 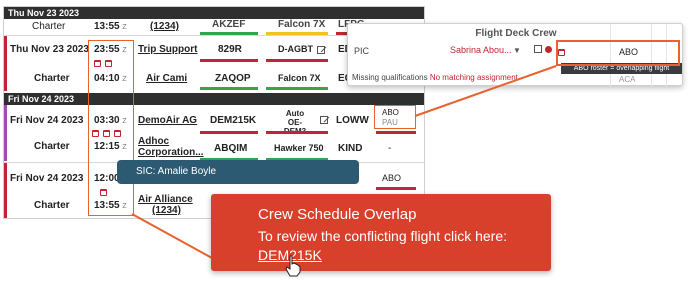 What do you see at coordinates (299, 148) in the screenshot?
I see `aircraft-type: Hawker 750` at bounding box center [299, 148].